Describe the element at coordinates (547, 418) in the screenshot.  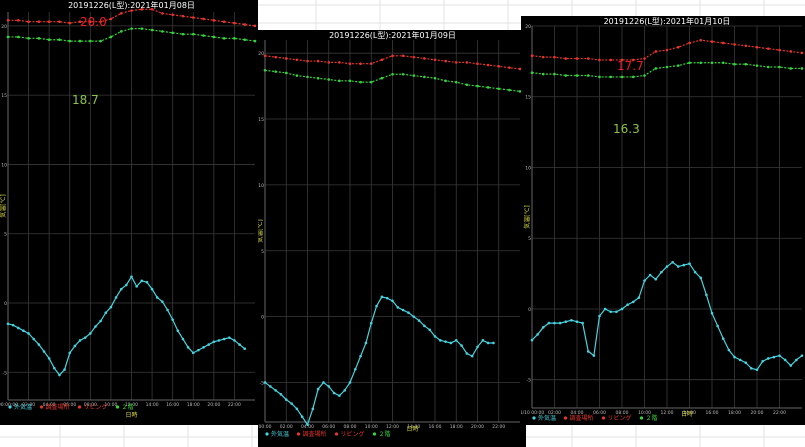
I see `legend-entry: 外気温` at that location.